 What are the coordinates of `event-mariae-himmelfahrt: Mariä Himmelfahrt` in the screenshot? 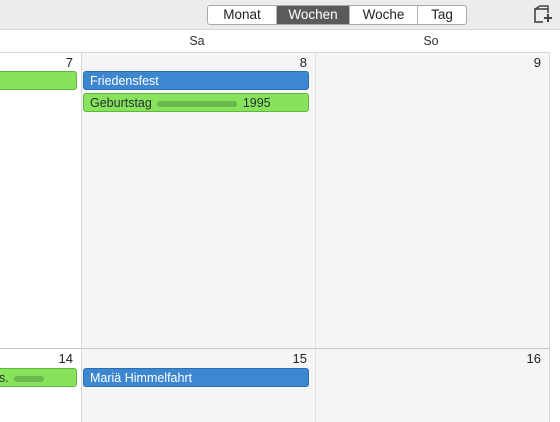 It's located at (196, 377).